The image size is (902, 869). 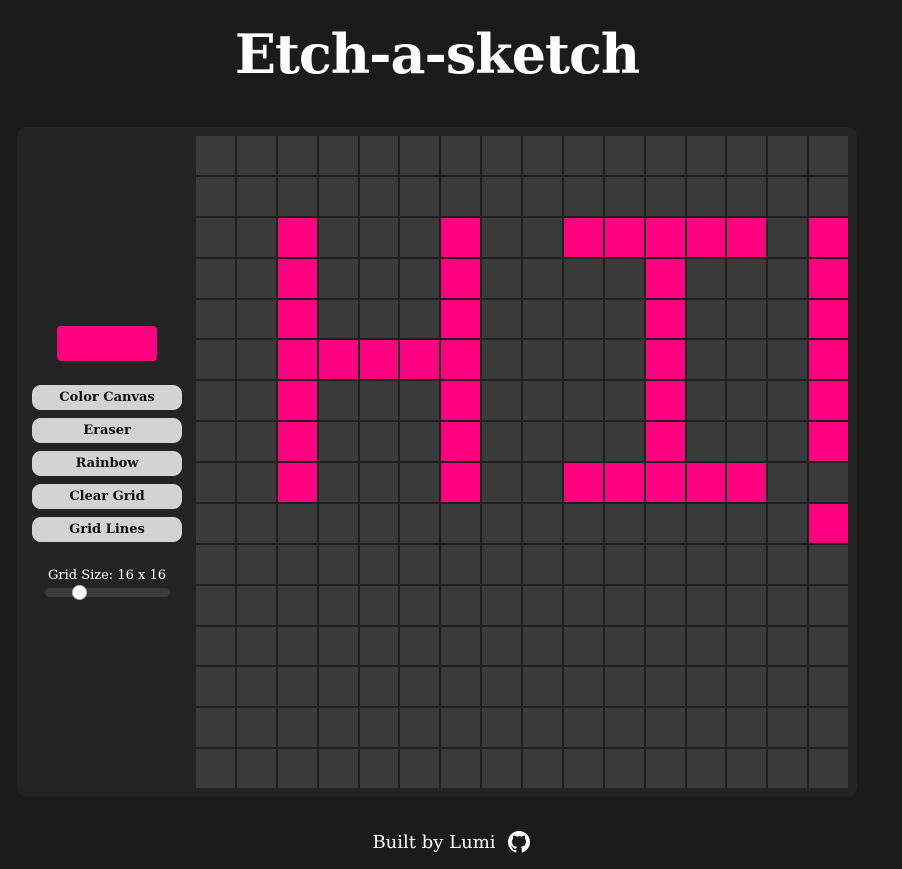 I want to click on grid-size-slider, so click(x=107, y=592).